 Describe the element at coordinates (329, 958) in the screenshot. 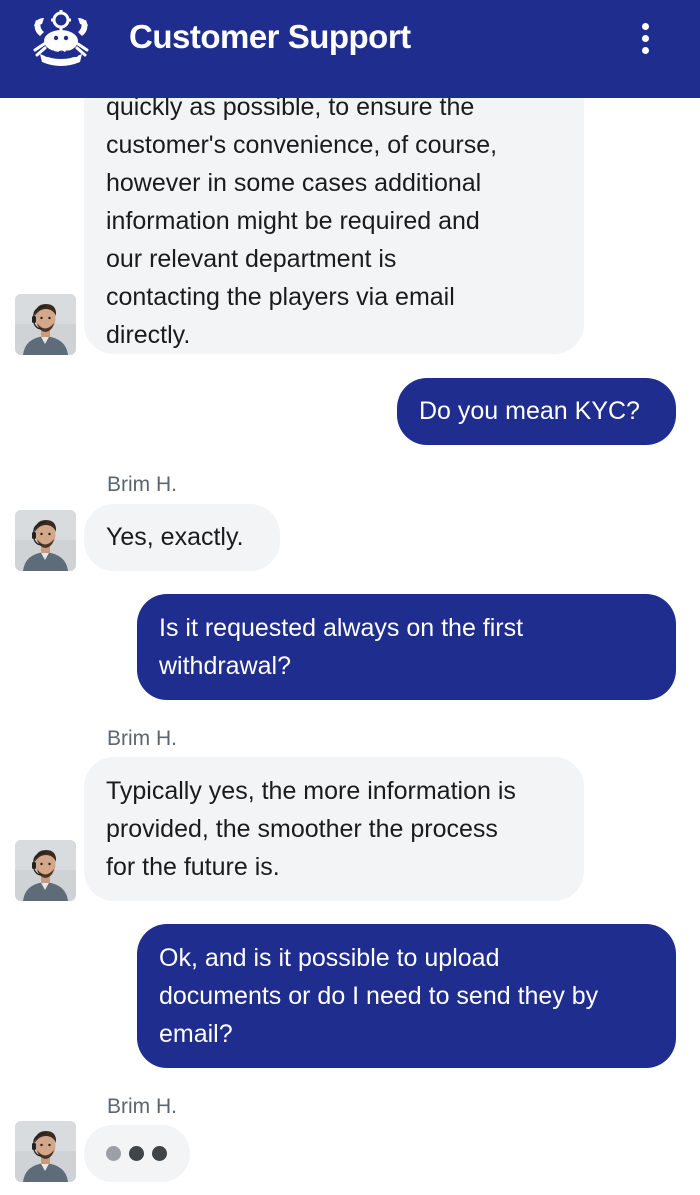

I see `message-line: Ok, and is it possible to upload` at that location.